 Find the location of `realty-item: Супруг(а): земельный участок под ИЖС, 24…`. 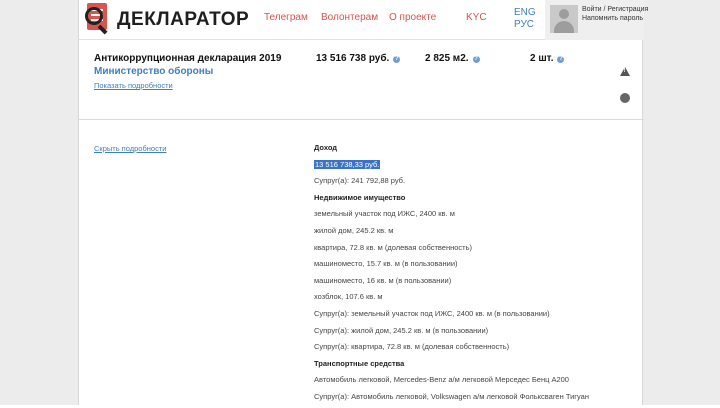

realty-item: Супруг(а): земельный участок под ИЖС, 24… is located at coordinates (432, 313).